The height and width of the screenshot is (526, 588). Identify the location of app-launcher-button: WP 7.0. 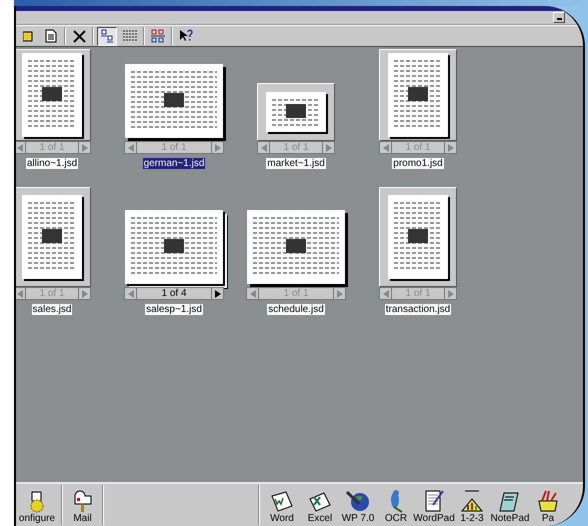
(358, 505).